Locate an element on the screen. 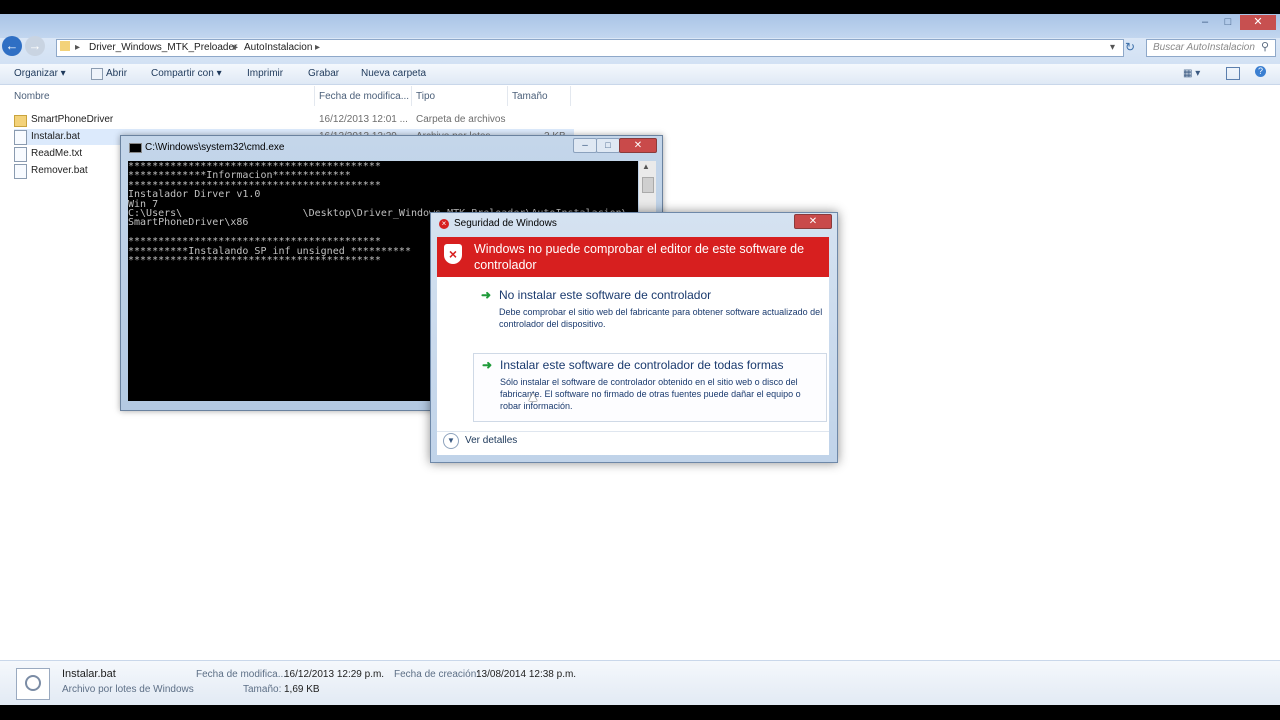 The height and width of the screenshot is (720, 1280). details-created-value: 13/08/2014 12:38 p.m. is located at coordinates (526, 674).